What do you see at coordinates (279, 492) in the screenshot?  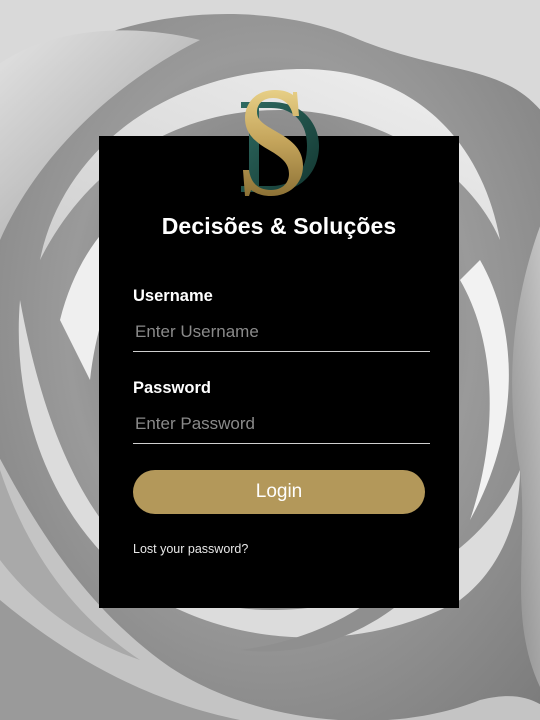 I see `login-button: Login` at bounding box center [279, 492].